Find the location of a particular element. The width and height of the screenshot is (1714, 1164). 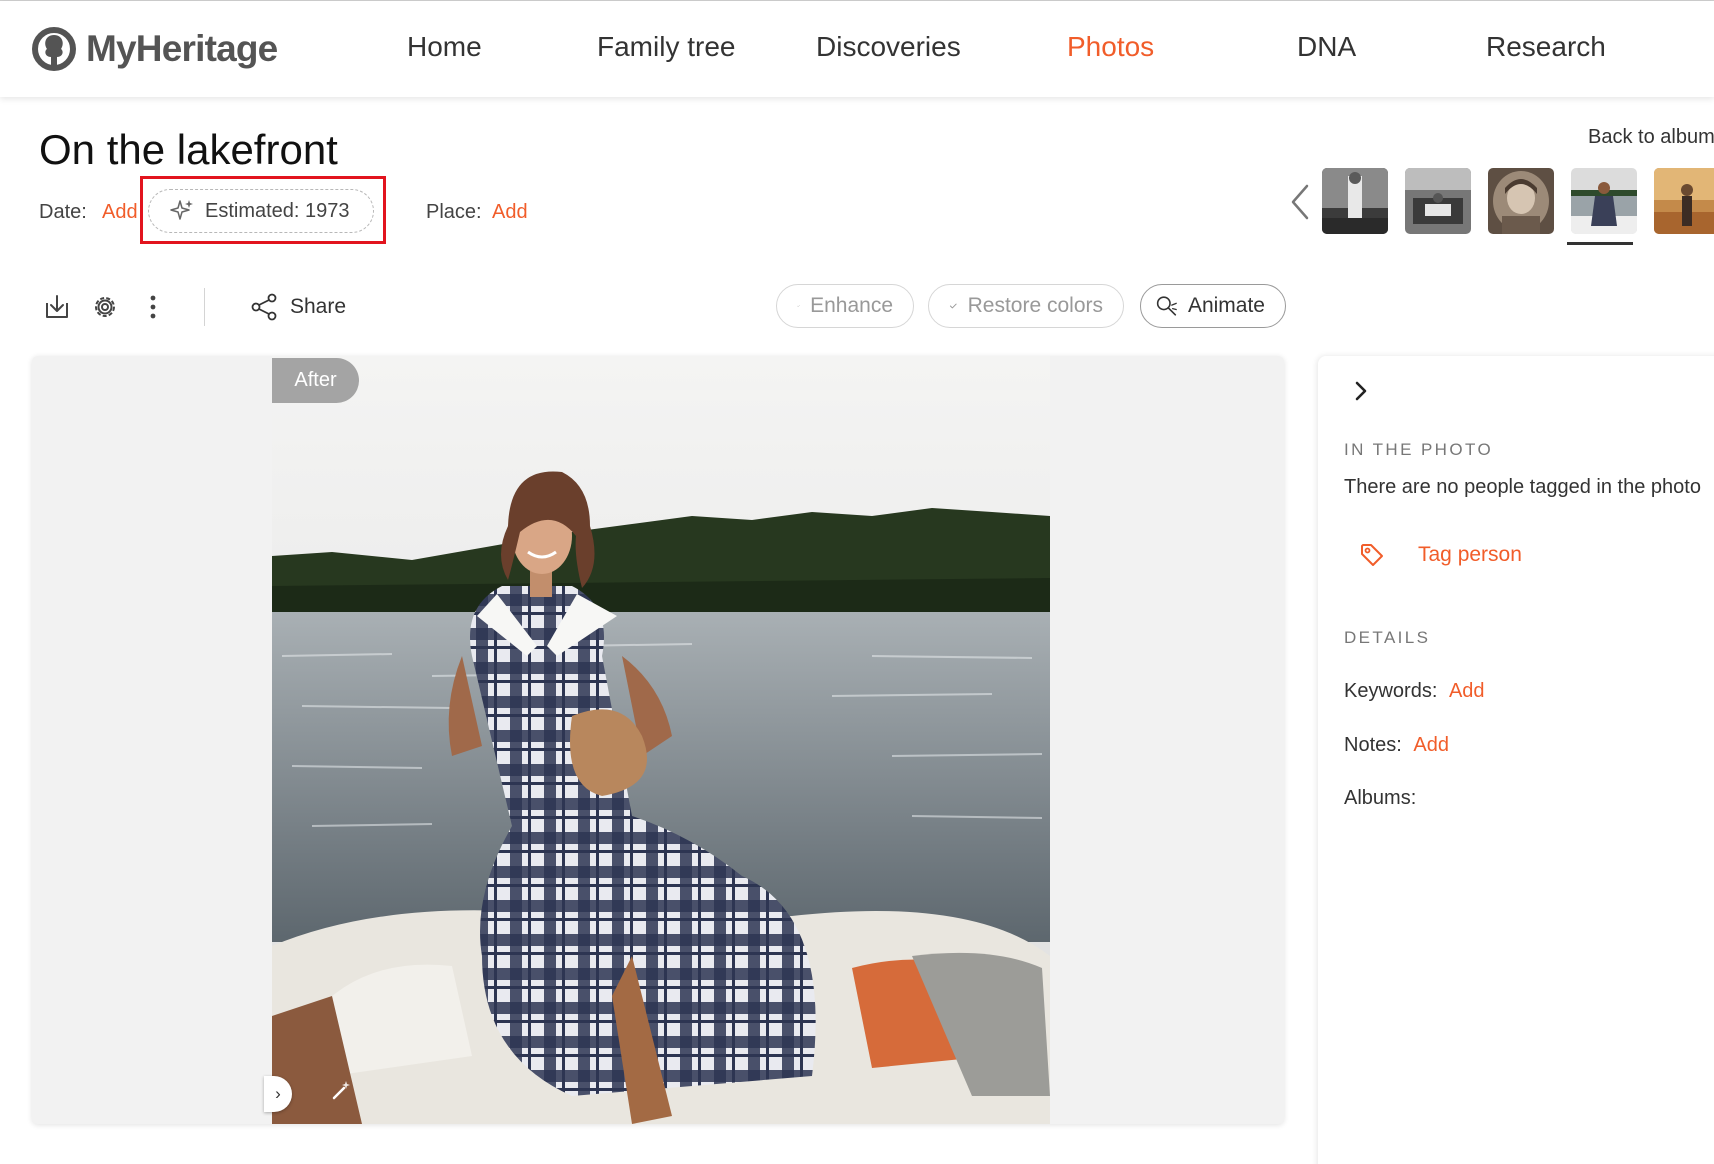

albums-label: Albums: is located at coordinates (1380, 798).